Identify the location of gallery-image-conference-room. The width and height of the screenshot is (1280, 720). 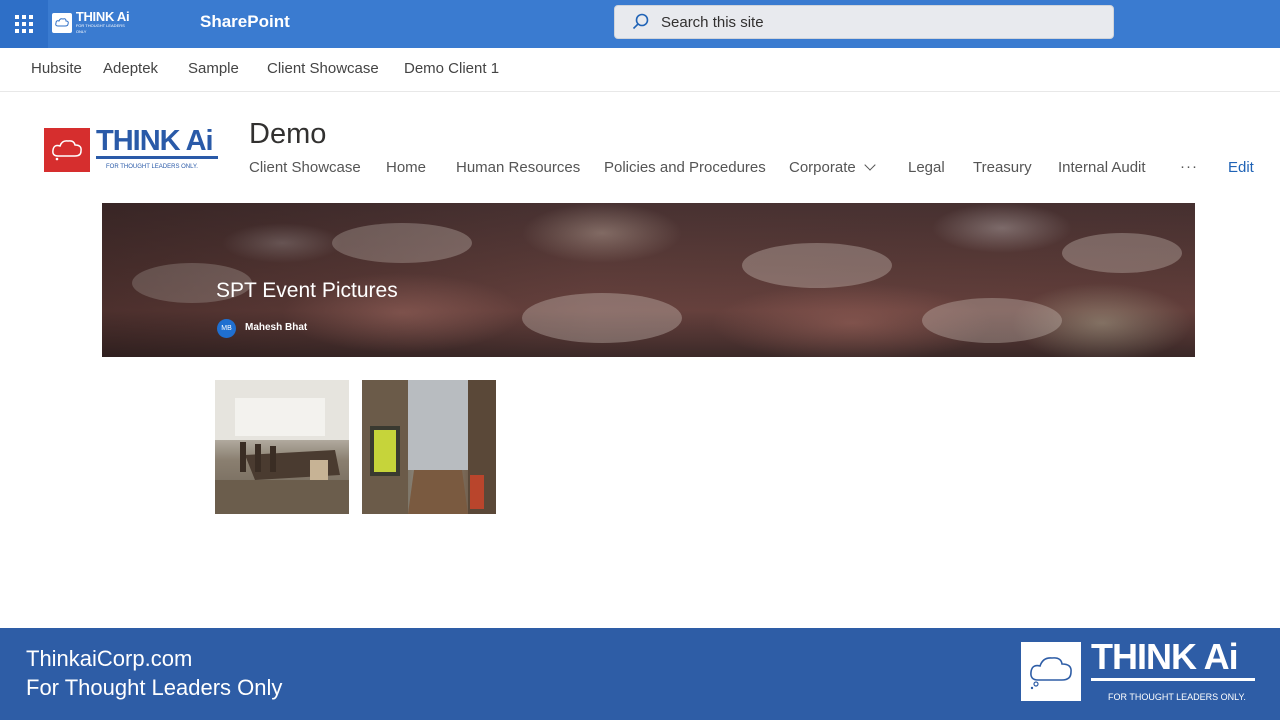
(282, 447).